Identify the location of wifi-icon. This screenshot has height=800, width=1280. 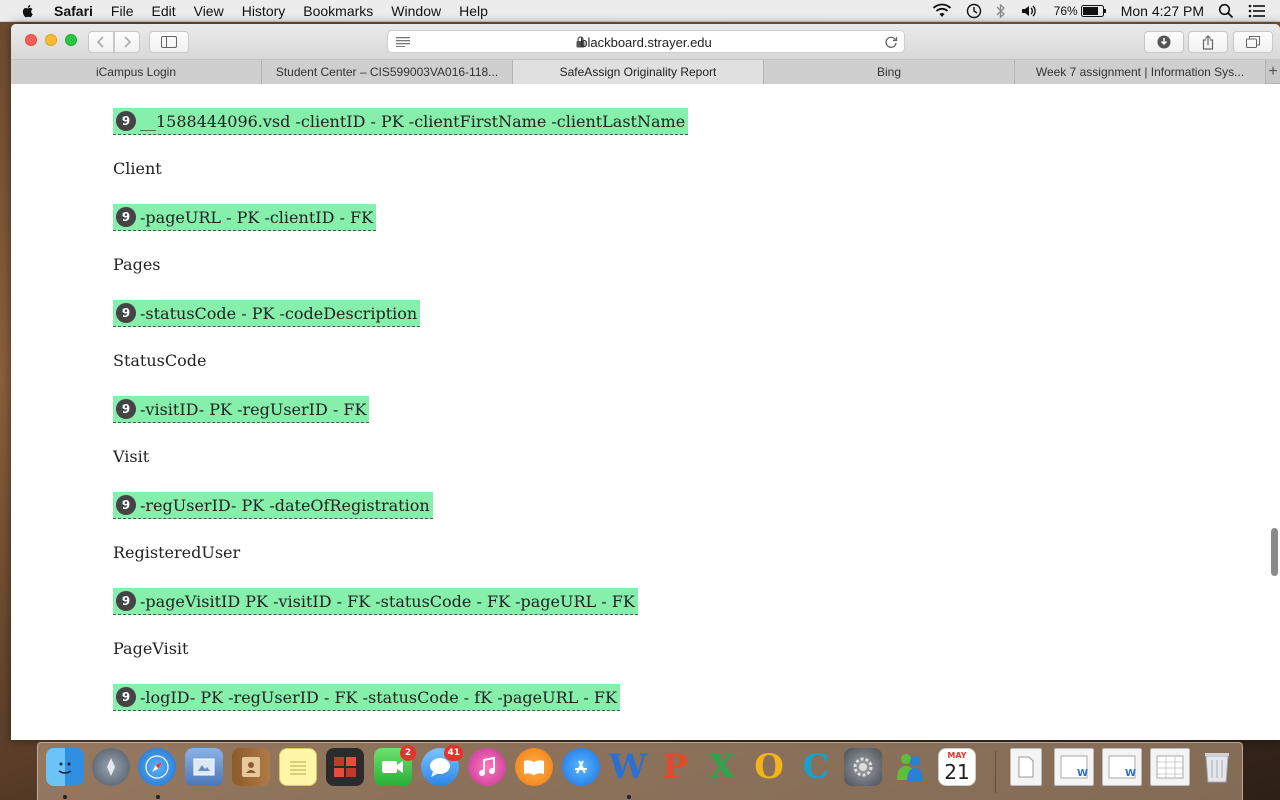
(942, 11).